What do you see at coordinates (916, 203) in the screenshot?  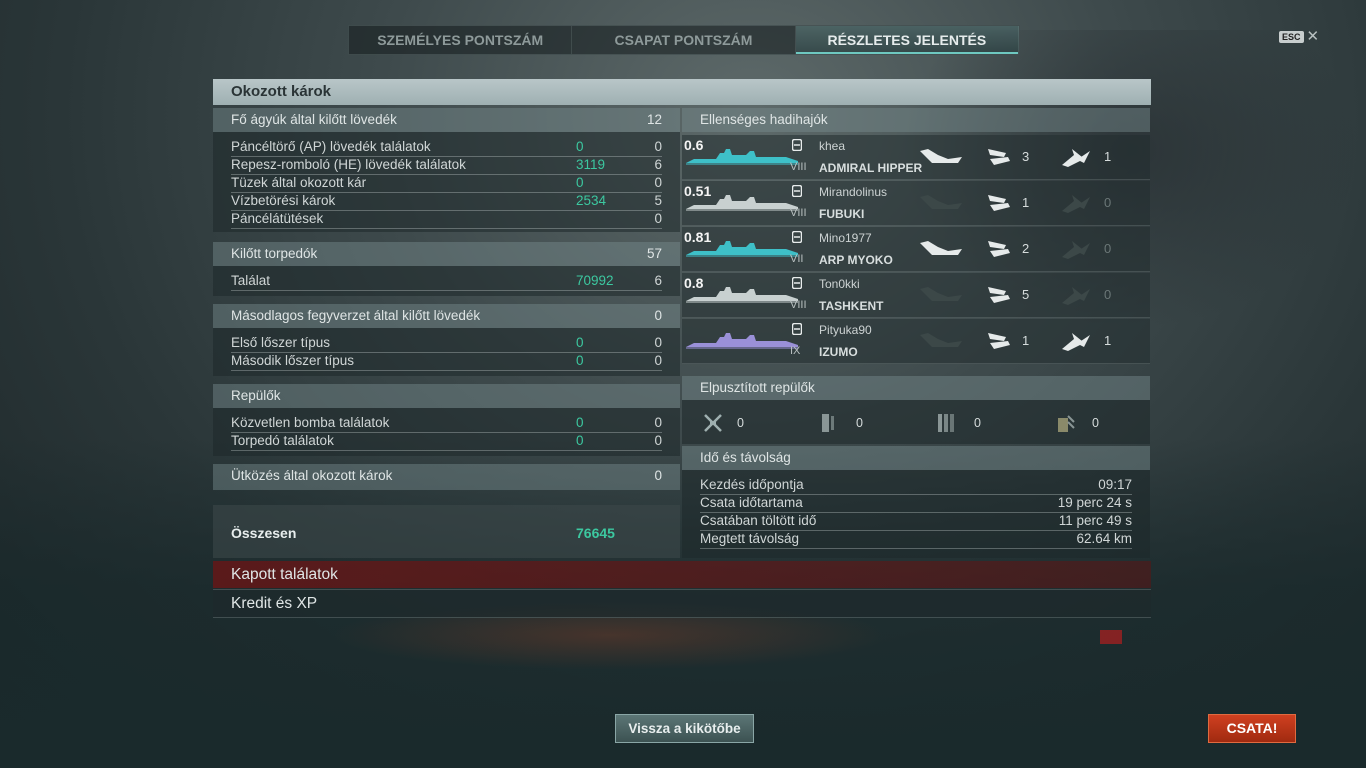 I see `enemy-ship-row: 0.51 VIII Mirandolinus FUBUKI 1 0` at bounding box center [916, 203].